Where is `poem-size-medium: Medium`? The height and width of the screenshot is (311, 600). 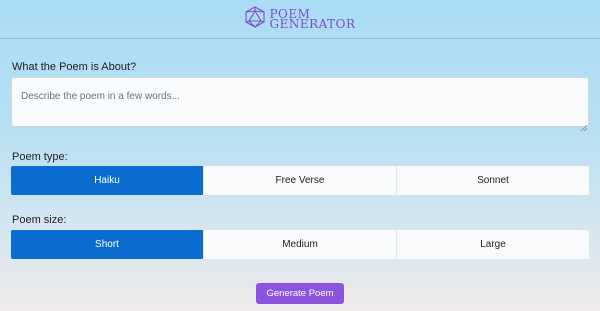 poem-size-medium: Medium is located at coordinates (299, 244).